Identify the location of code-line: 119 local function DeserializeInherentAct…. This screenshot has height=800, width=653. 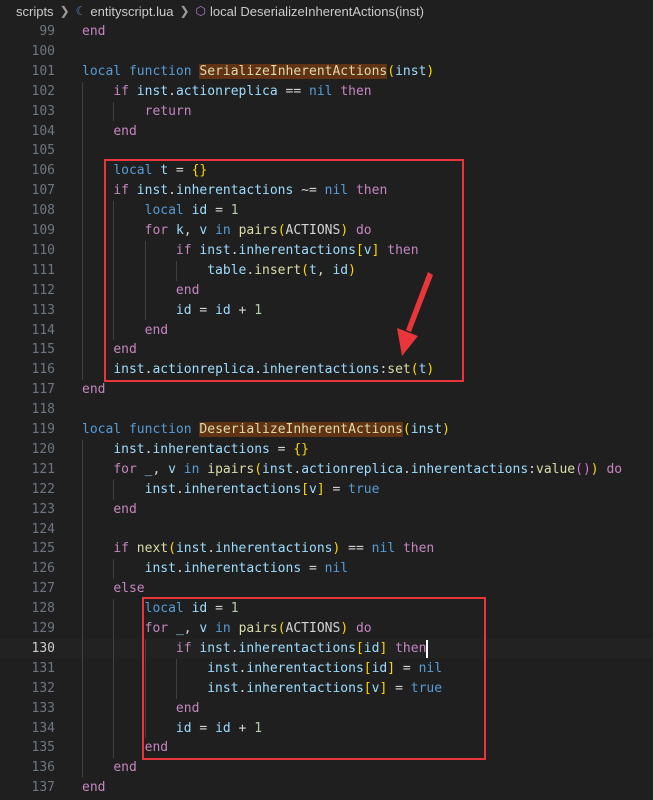
(326, 430).